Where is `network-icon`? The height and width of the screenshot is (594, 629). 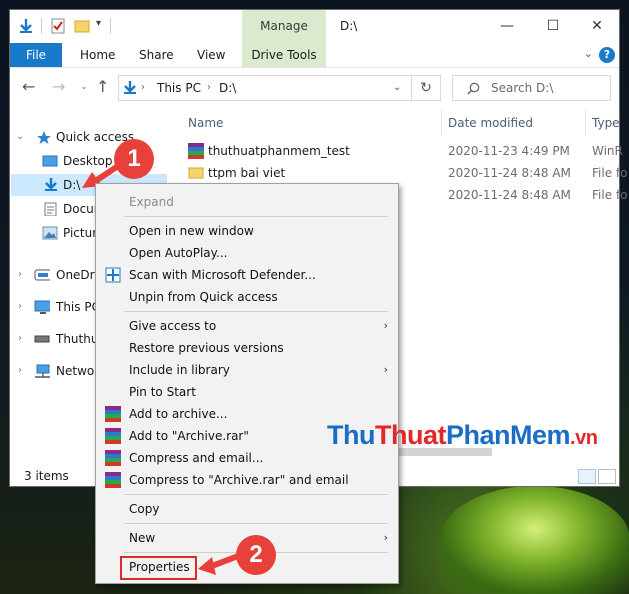 network-icon is located at coordinates (42, 371).